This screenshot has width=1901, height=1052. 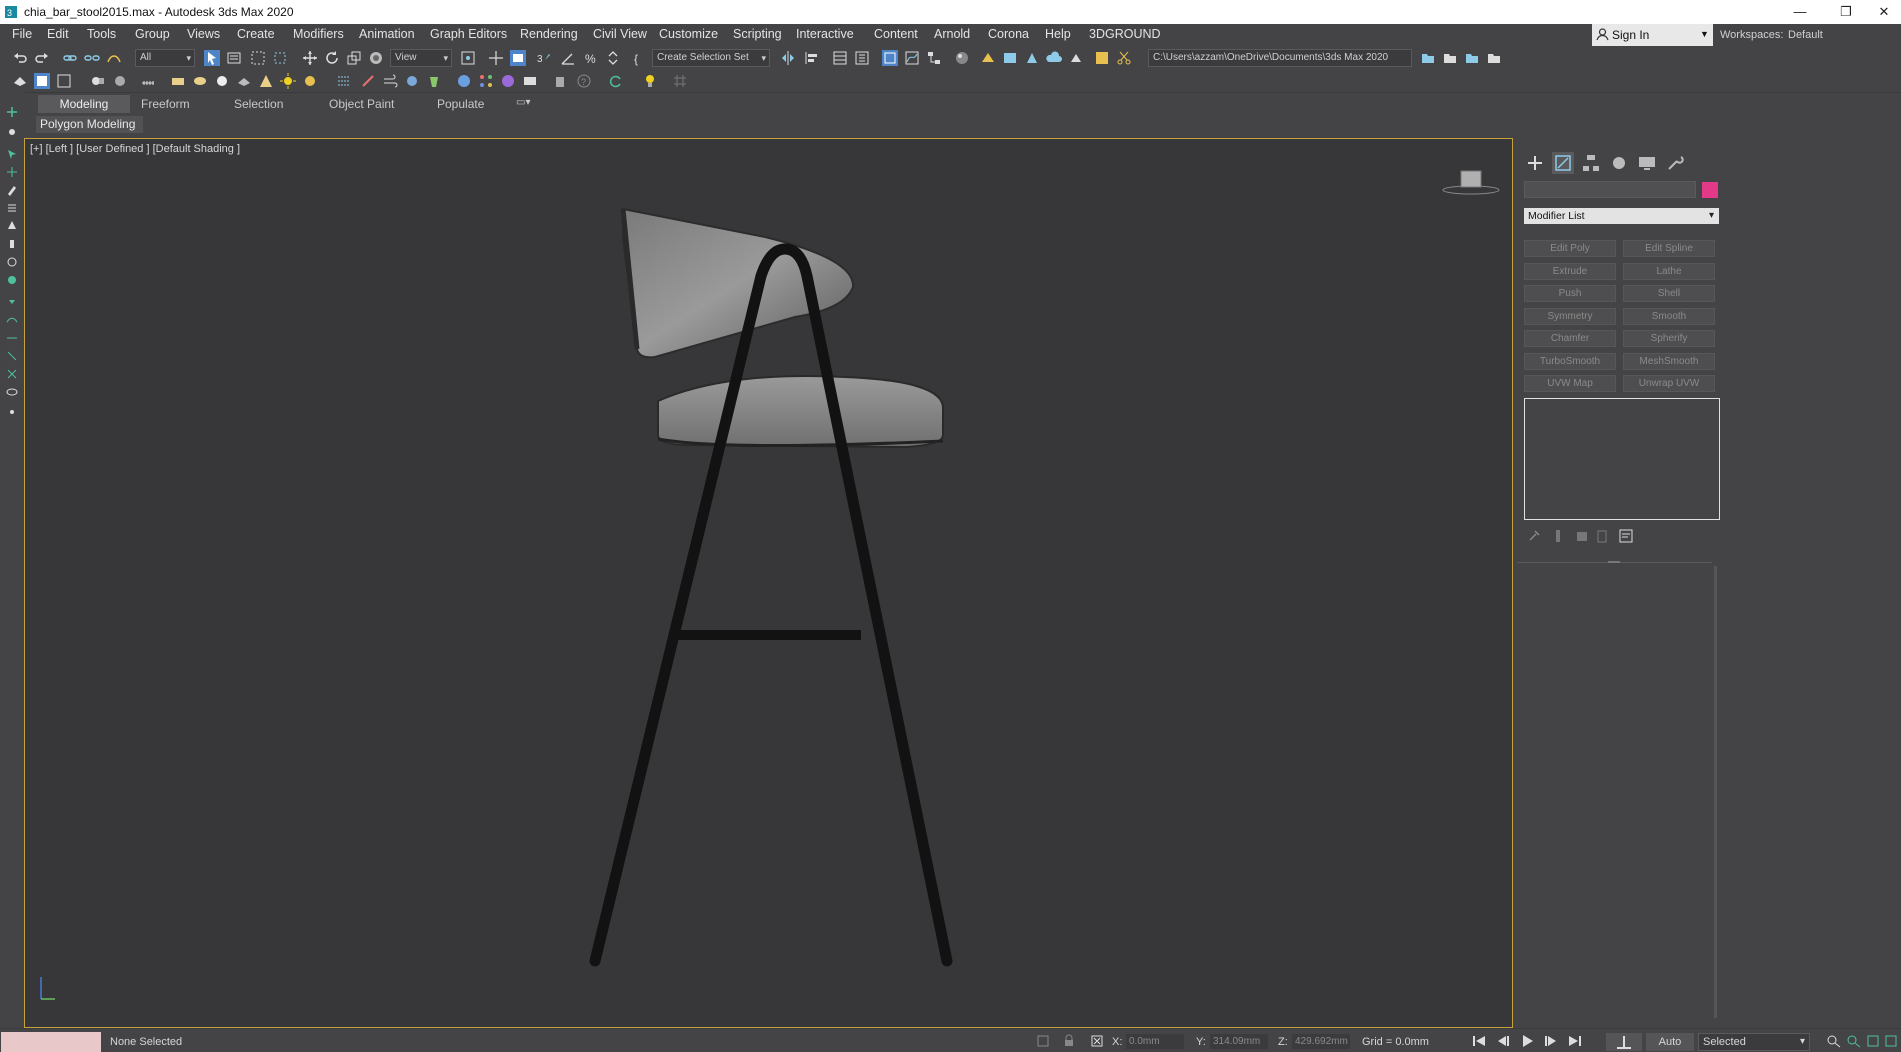 What do you see at coordinates (616, 81) in the screenshot?
I see `refresh-icon` at bounding box center [616, 81].